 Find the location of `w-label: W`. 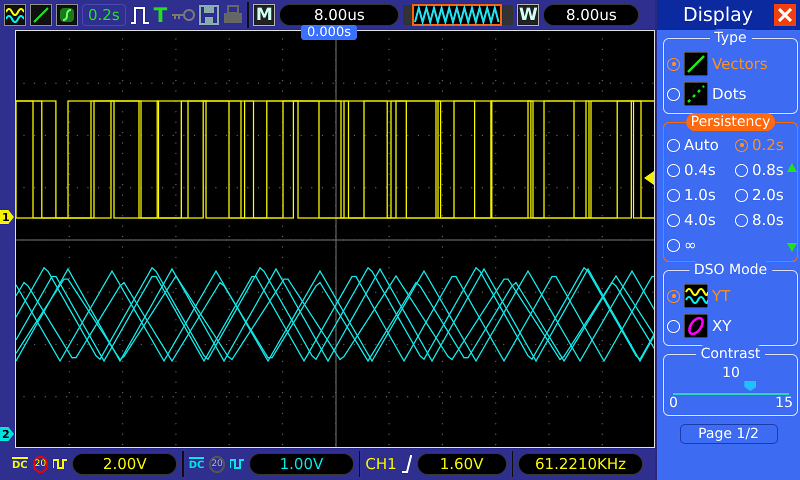

w-label: W is located at coordinates (528, 15).